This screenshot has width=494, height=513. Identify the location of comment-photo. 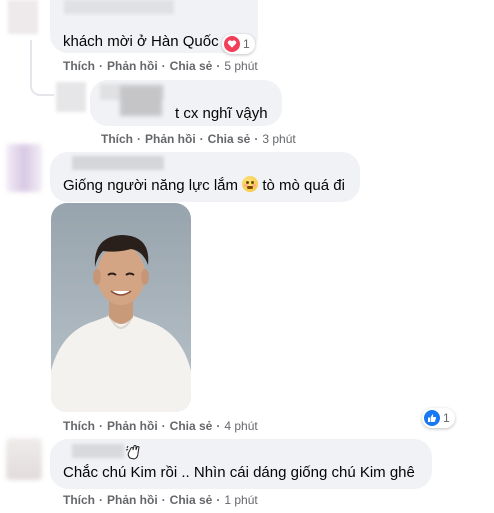
(121, 307).